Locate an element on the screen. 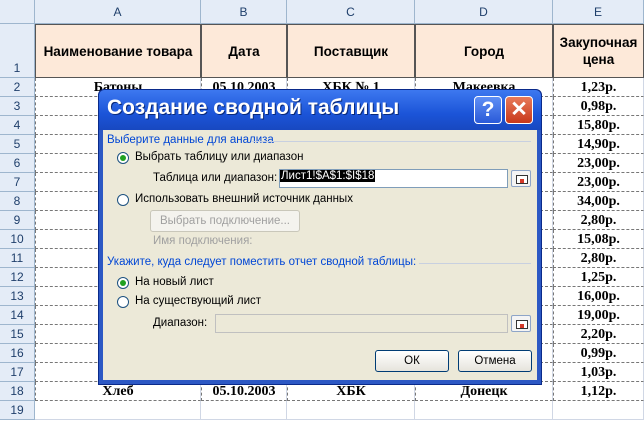 This screenshot has height=429, width=644. column-header-d: D is located at coordinates (484, 12).